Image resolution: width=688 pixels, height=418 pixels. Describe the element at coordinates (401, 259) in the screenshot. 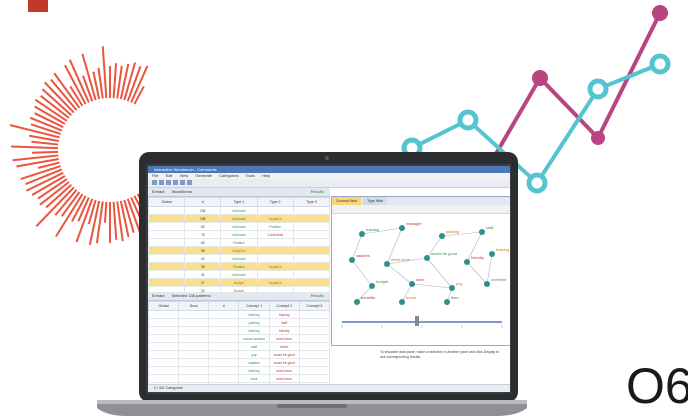

I see `graph-node-label: need more` at that location.